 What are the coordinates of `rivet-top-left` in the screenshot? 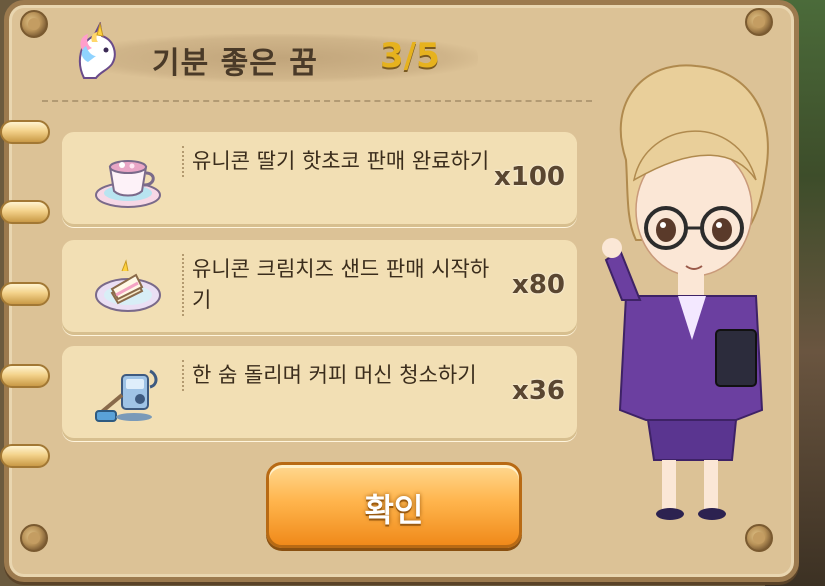 It's located at (34, 24).